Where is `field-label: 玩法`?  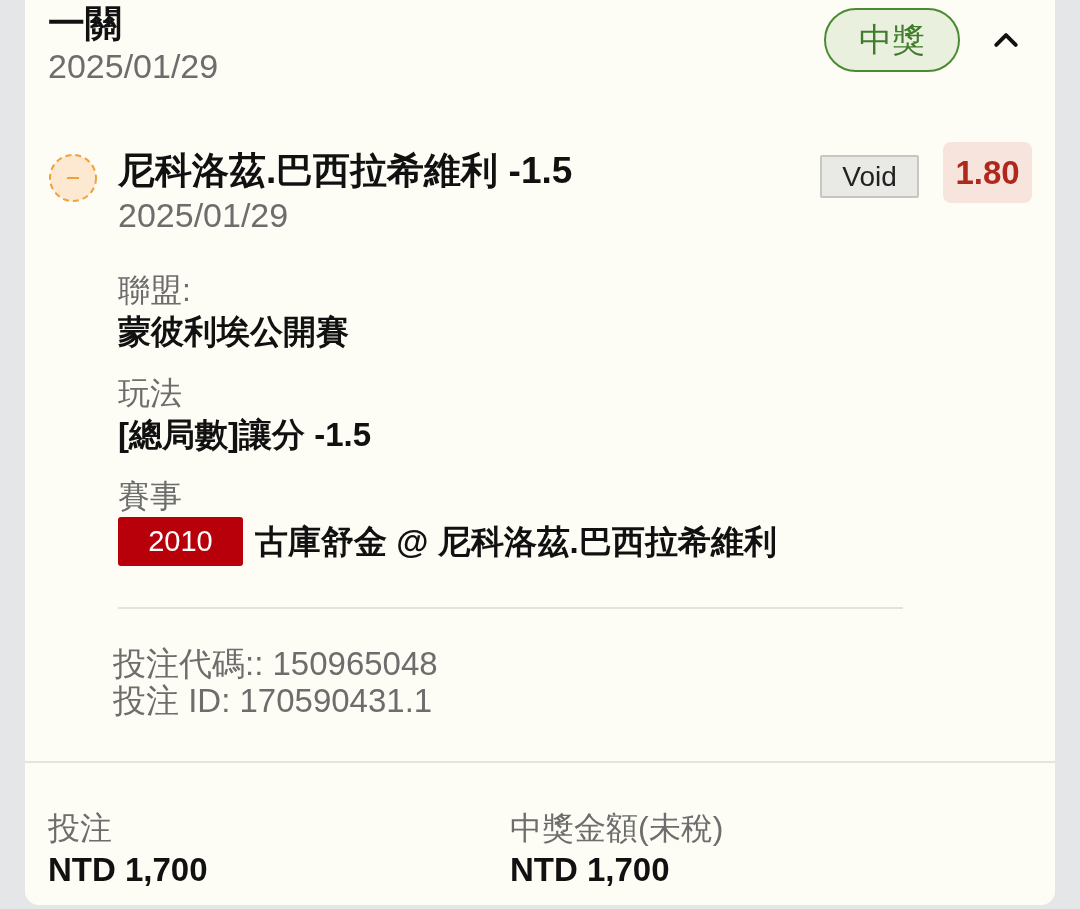 field-label: 玩法 is located at coordinates (150, 393).